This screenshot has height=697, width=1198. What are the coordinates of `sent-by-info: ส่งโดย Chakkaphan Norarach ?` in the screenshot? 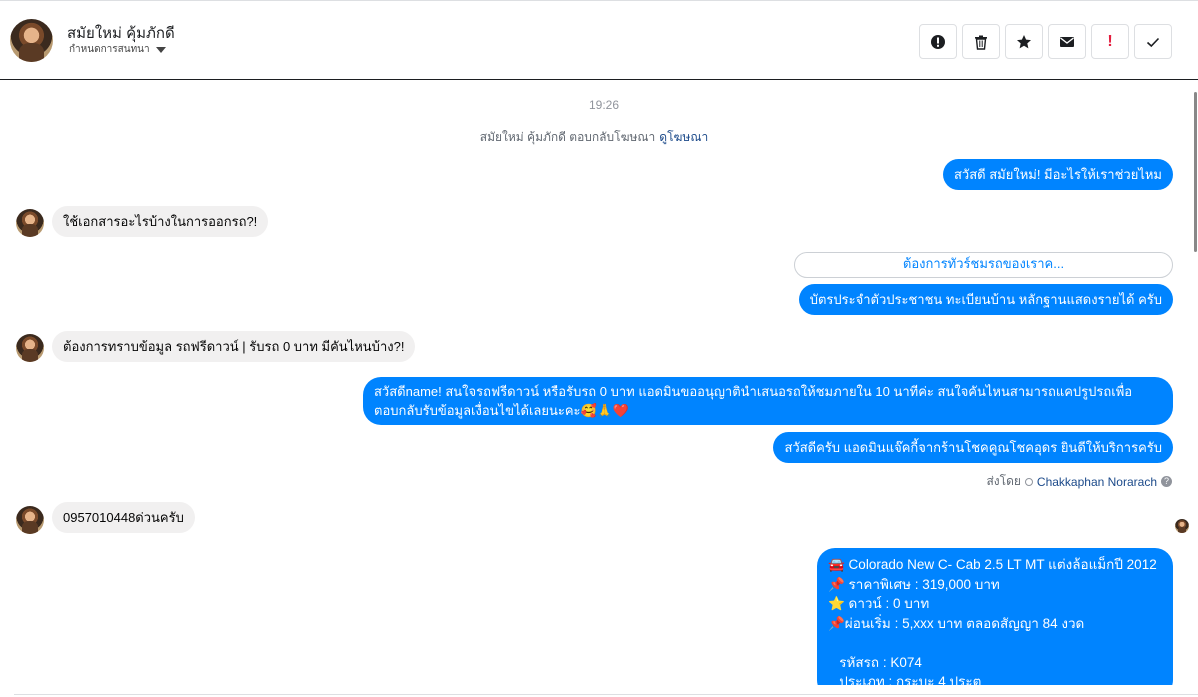 It's located at (1079, 481).